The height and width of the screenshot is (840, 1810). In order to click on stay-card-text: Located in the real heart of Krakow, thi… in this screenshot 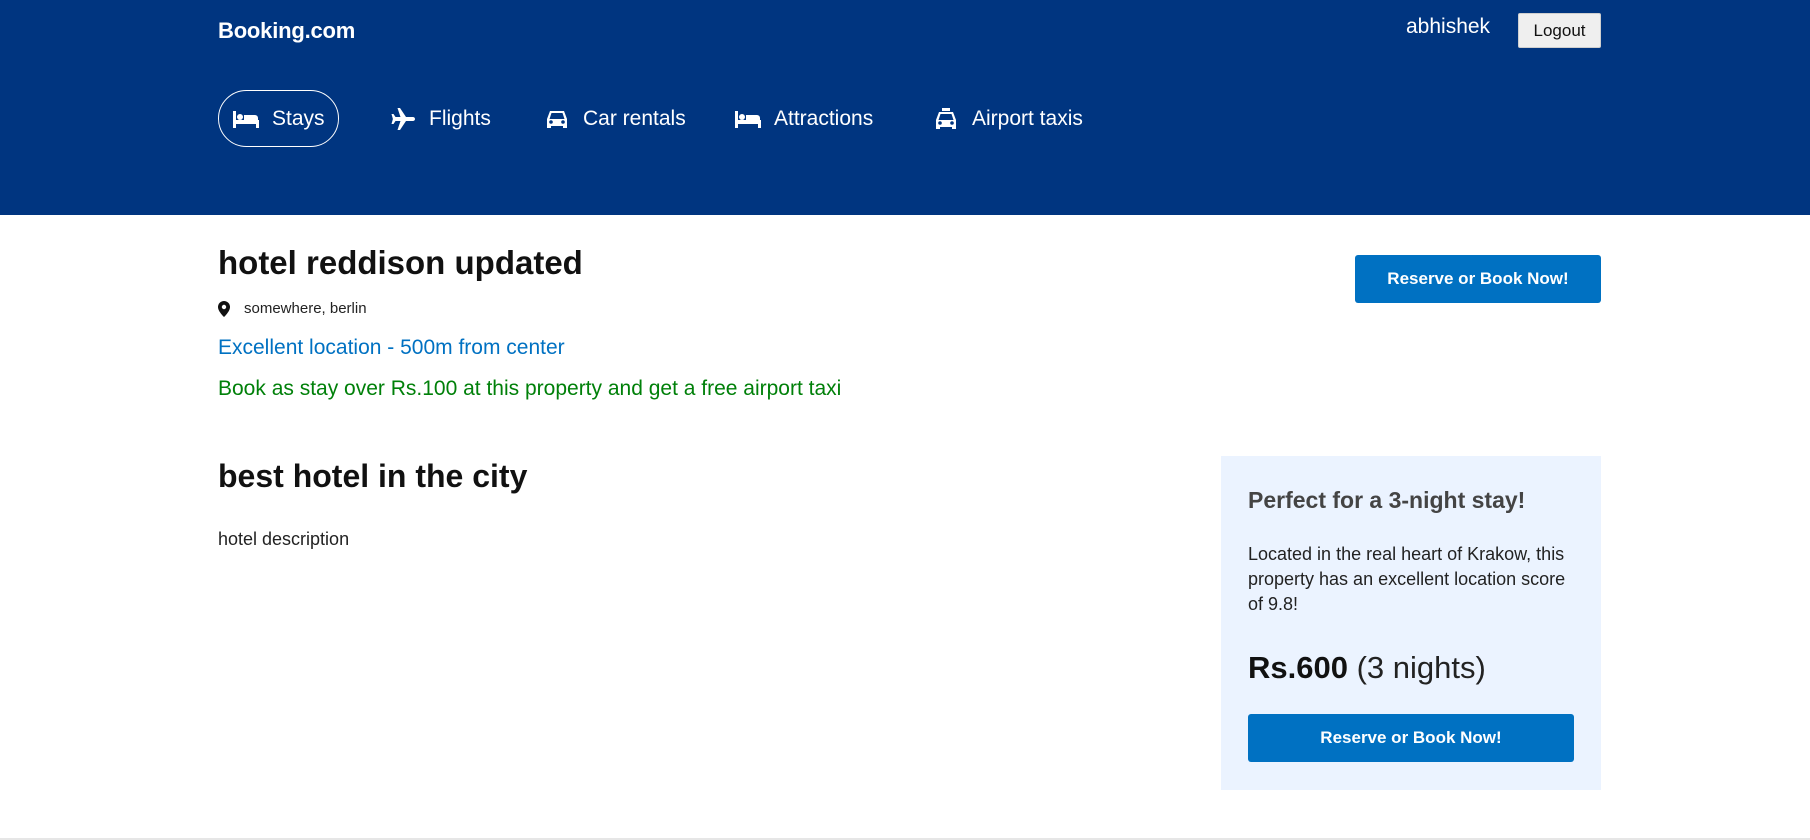, I will do `click(1407, 579)`.